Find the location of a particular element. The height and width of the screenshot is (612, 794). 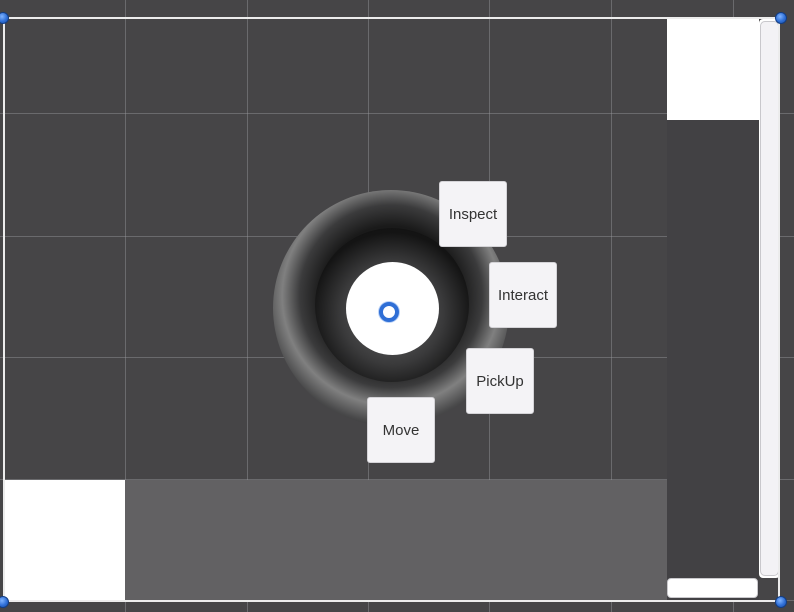

grid-line is located at coordinates (397, 600).